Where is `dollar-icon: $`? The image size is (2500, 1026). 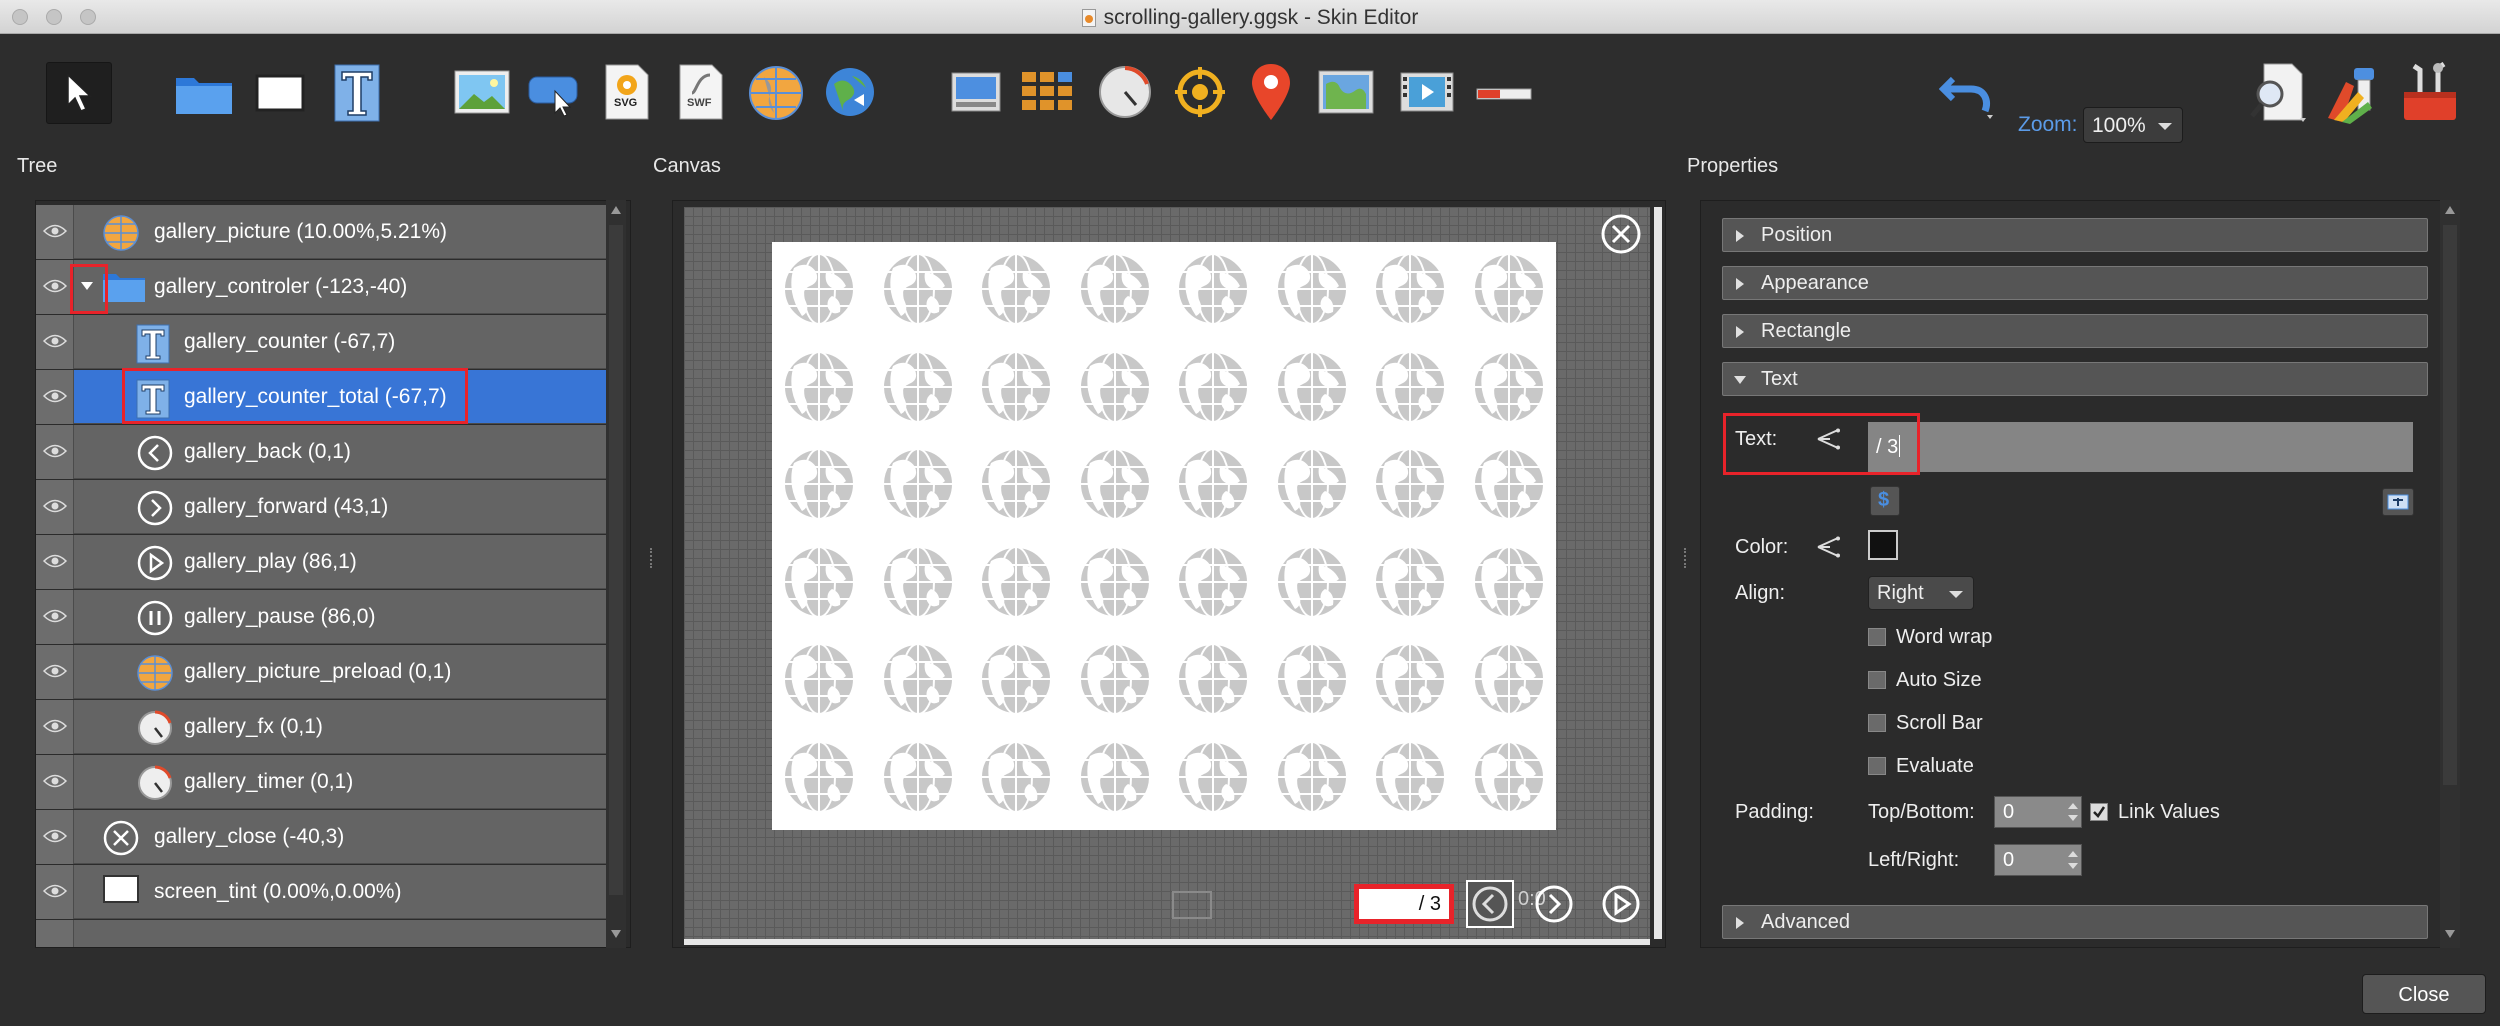
dollar-icon: $ is located at coordinates (1884, 500).